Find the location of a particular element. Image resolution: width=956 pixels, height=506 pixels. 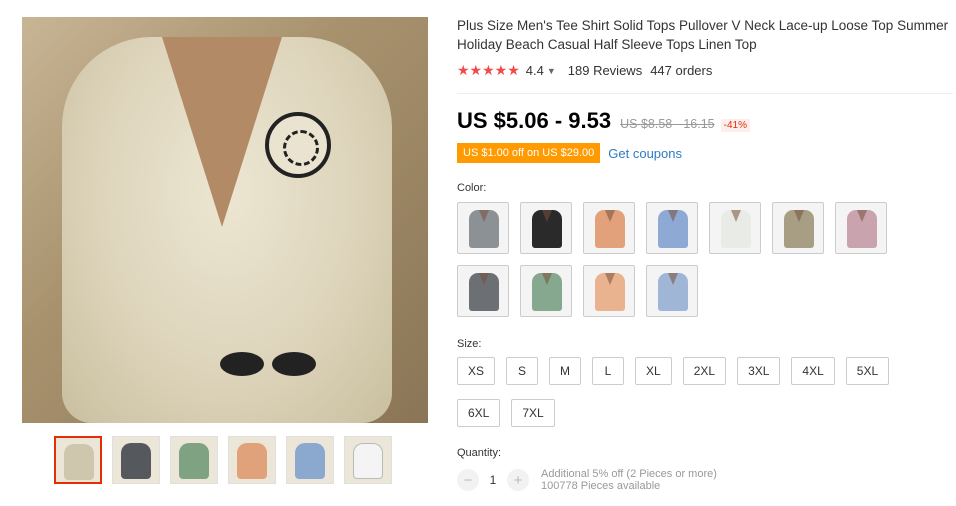

color-option-khaki is located at coordinates (798, 228).